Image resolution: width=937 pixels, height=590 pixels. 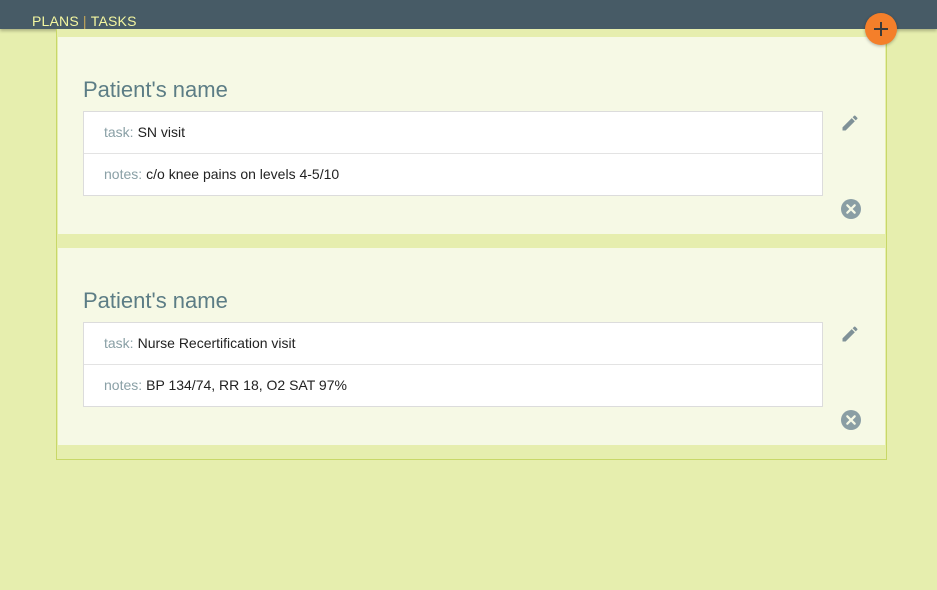 What do you see at coordinates (243, 174) in the screenshot?
I see `notes-value: c/o knee pains on levels 4-5/10` at bounding box center [243, 174].